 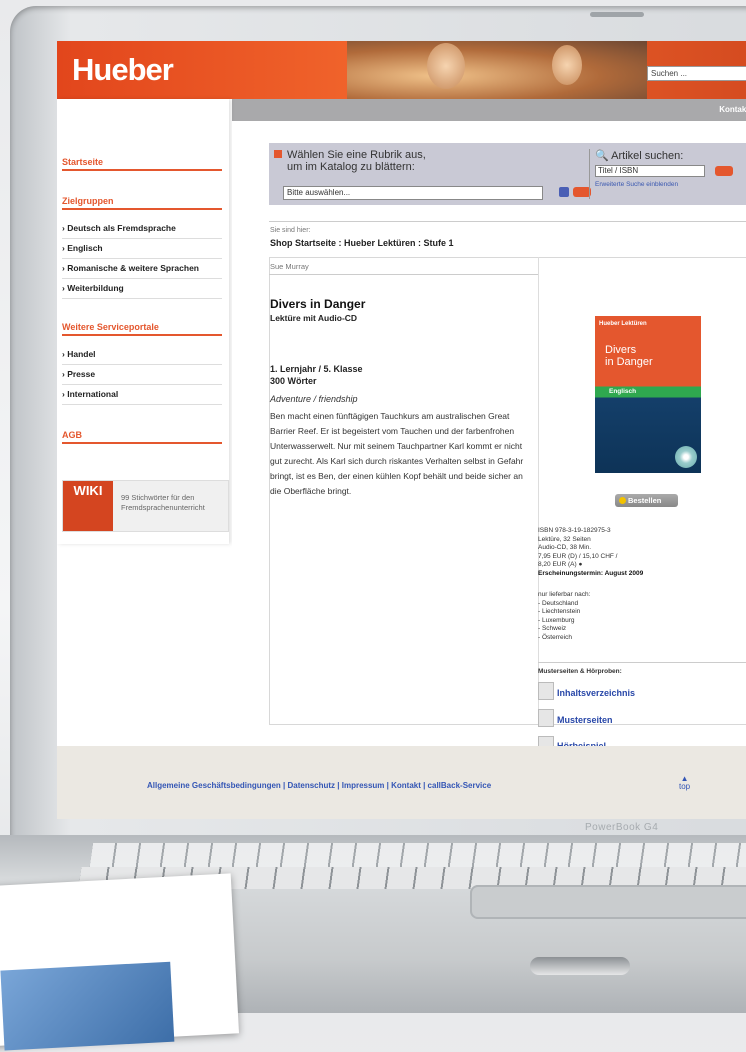 I want to click on sidebar-item-presse: › Presse, so click(x=142, y=375).